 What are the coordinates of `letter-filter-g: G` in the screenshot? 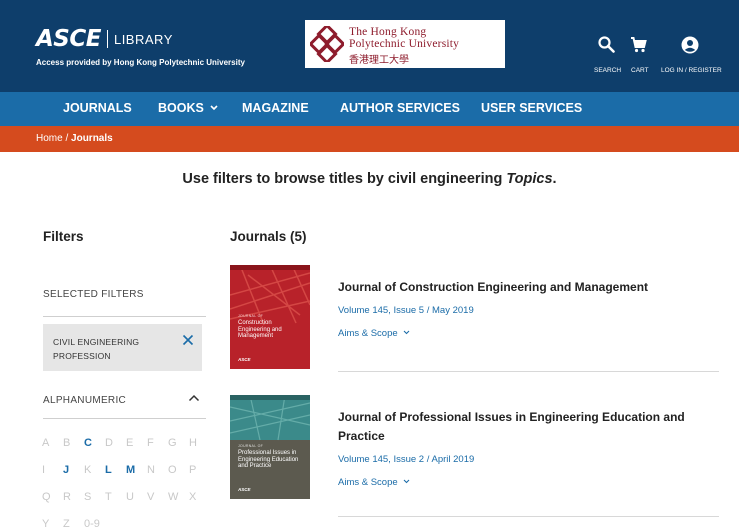 It's located at (172, 443).